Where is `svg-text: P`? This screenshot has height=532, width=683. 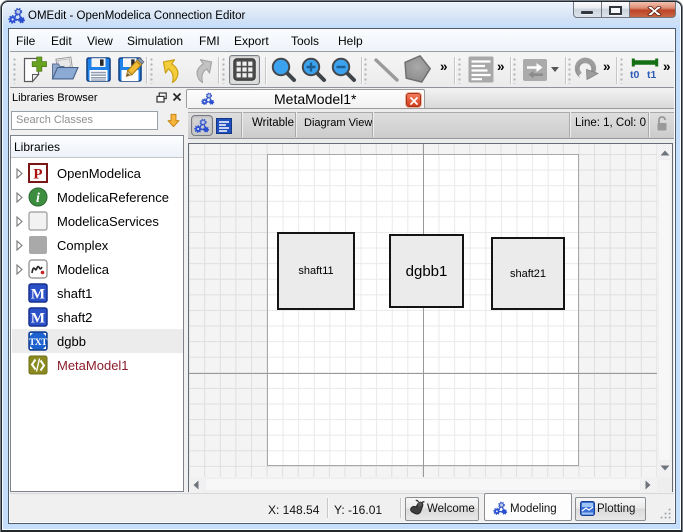 svg-text: P is located at coordinates (37, 175).